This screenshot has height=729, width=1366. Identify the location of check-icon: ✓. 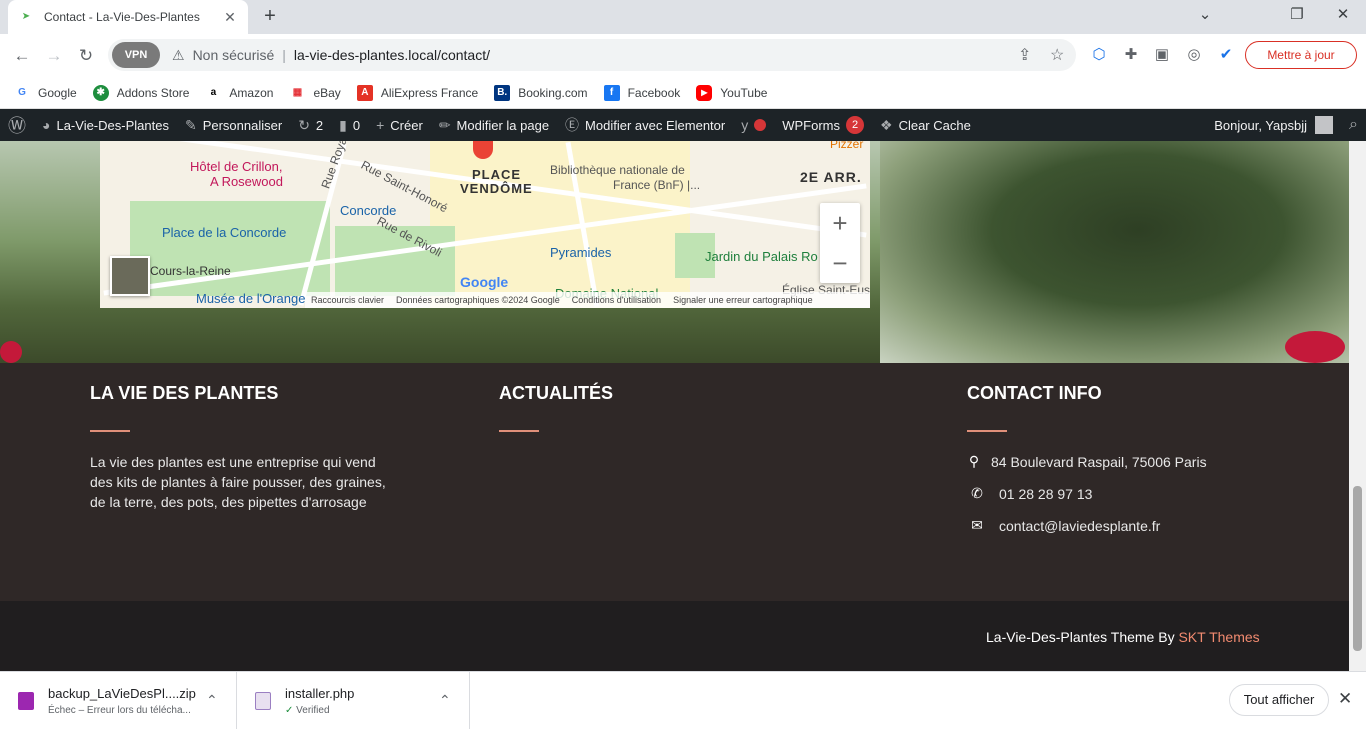
(291, 710).